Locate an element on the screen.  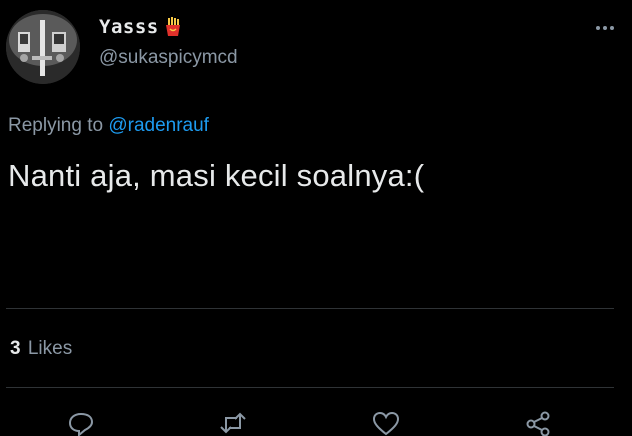
likes-count: 3 is located at coordinates (15, 348).